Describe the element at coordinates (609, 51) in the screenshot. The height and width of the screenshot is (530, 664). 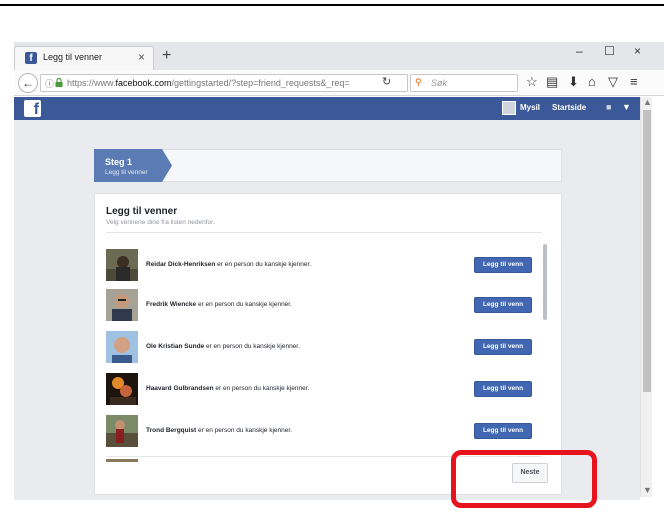
I see `maximize-icon: ☐` at that location.